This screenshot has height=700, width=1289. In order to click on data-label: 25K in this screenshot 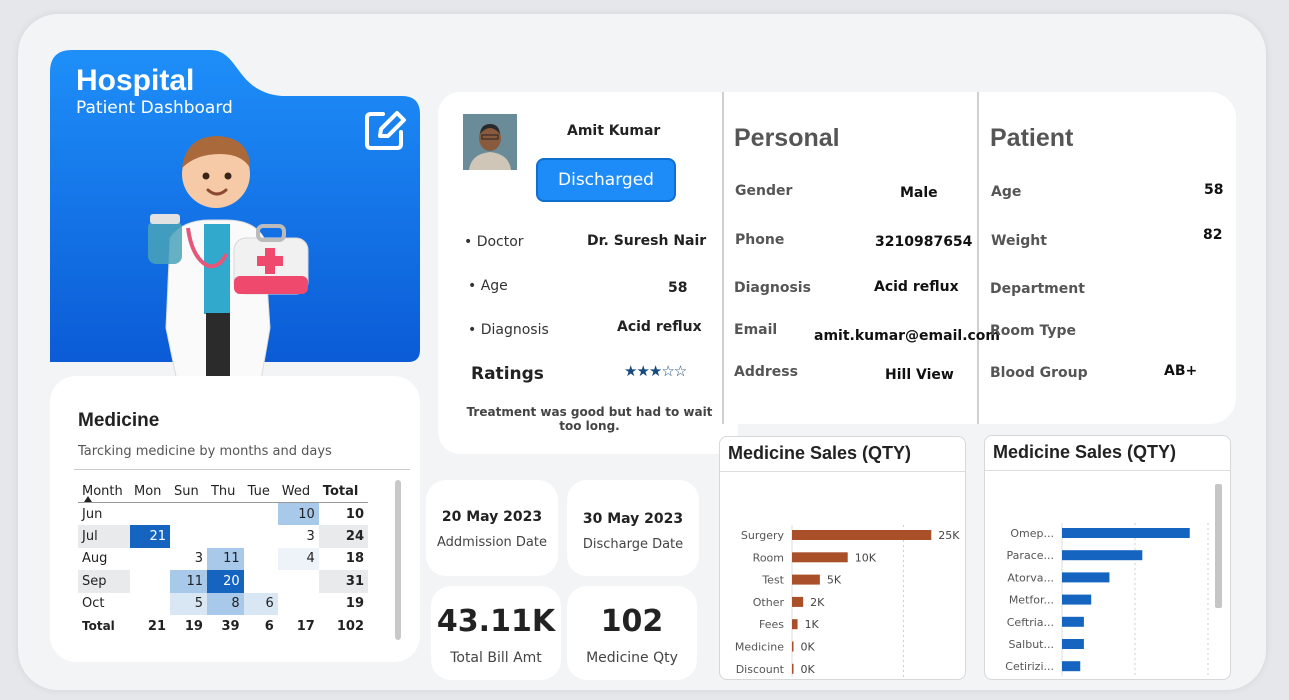, I will do `click(949, 535)`.